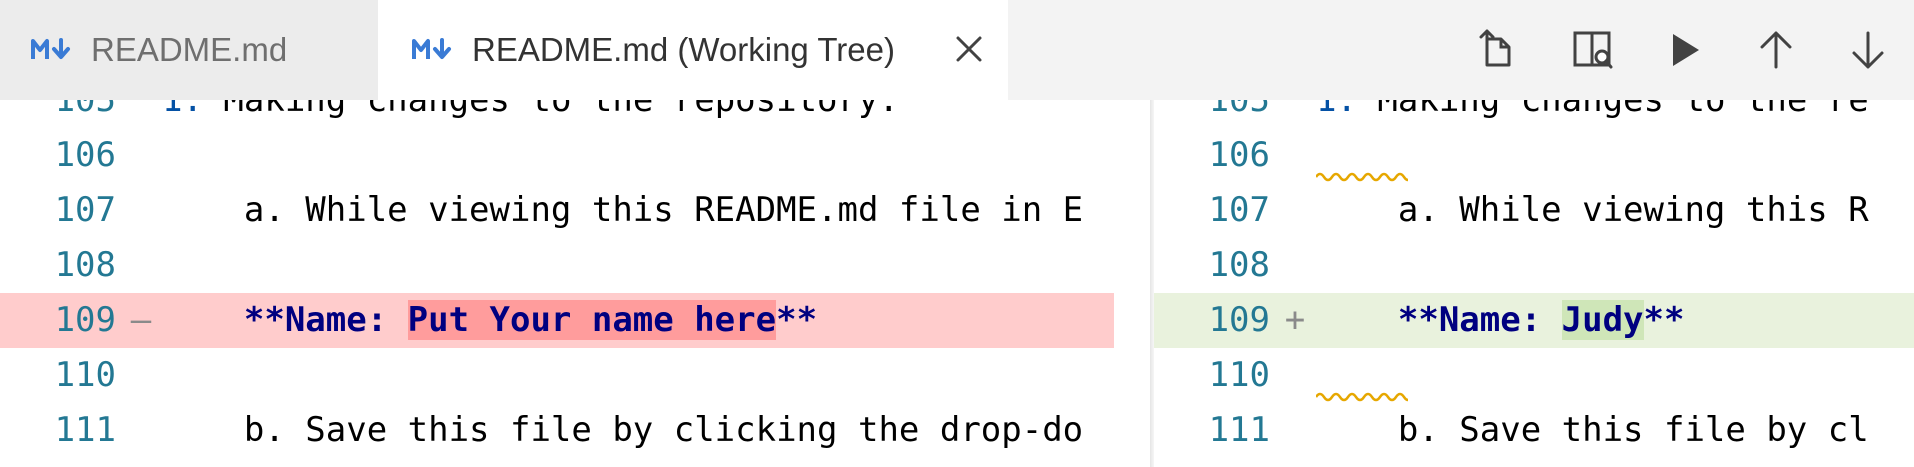 Image resolution: width=1914 pixels, height=467 pixels. Describe the element at coordinates (1592, 210) in the screenshot. I see `line-content: a. While viewing this R` at that location.